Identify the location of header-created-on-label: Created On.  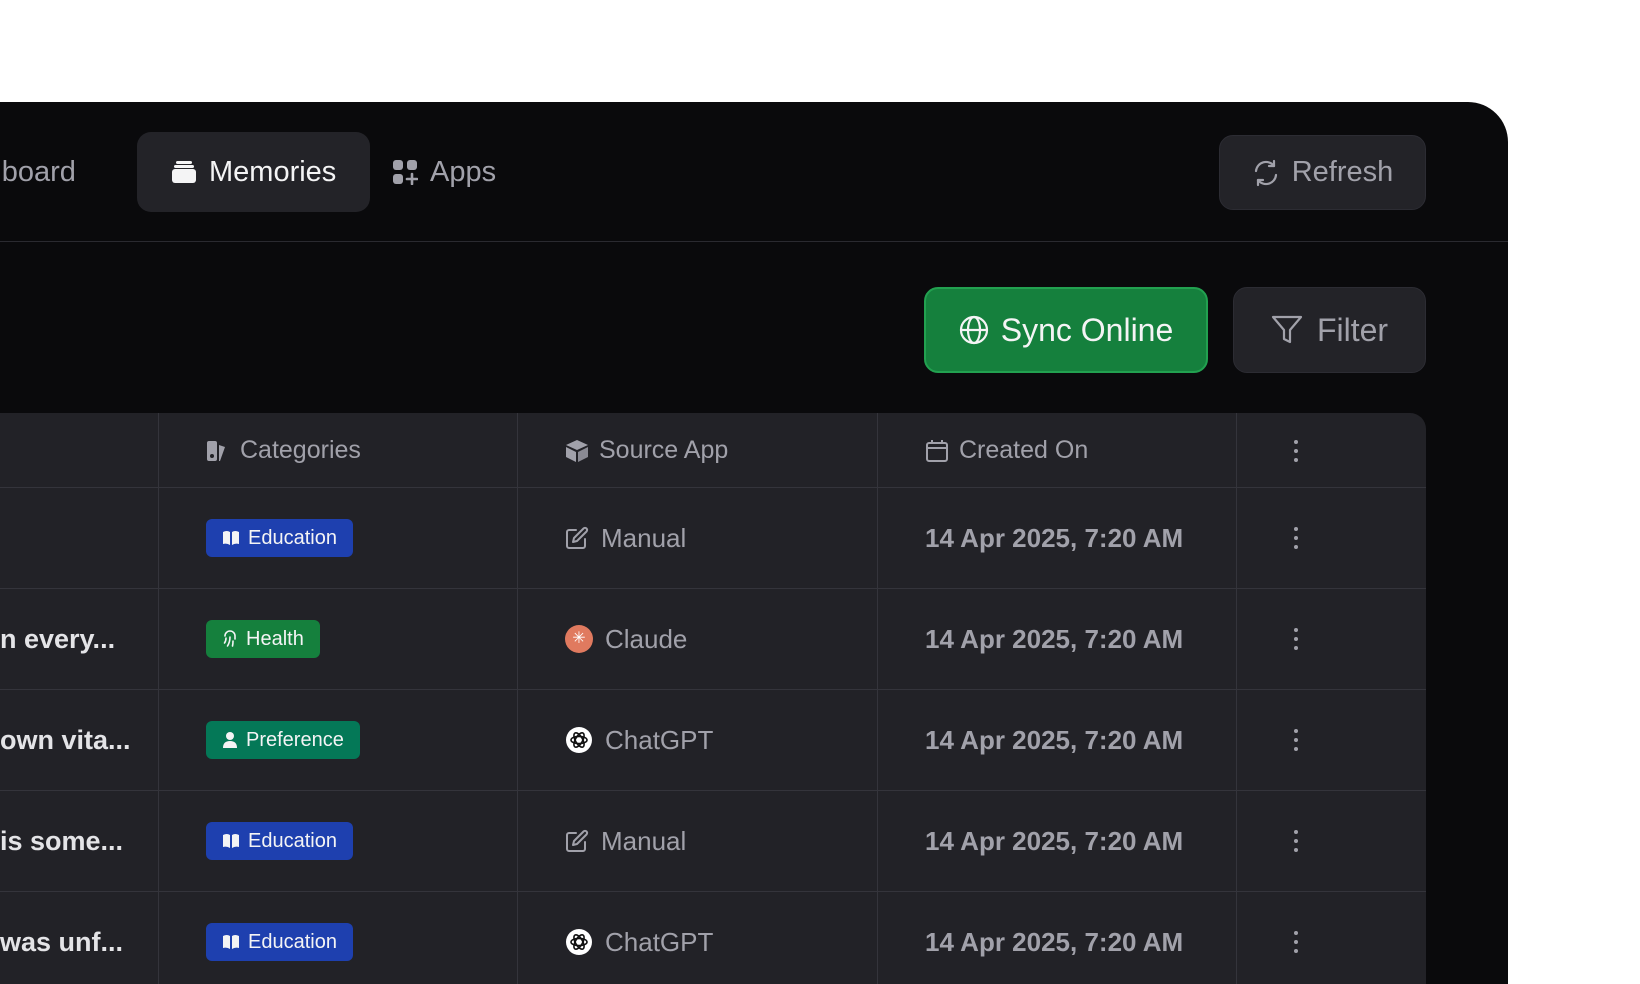
(1024, 450).